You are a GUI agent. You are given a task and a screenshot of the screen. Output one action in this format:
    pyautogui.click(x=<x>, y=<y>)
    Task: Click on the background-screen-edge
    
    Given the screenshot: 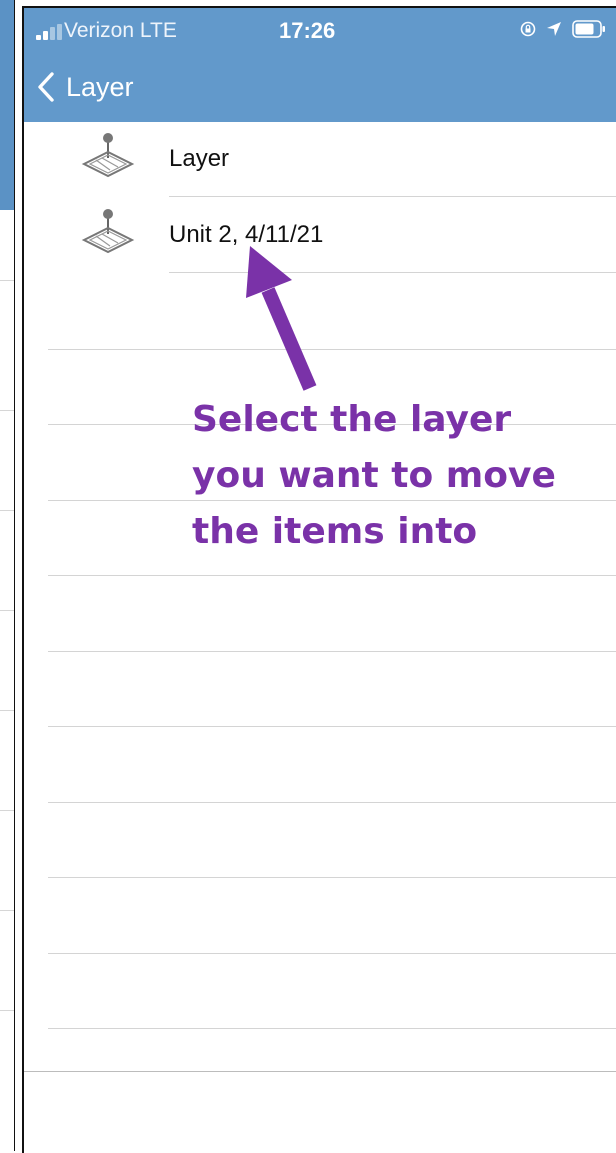 What is the action you would take?
    pyautogui.click(x=7, y=575)
    